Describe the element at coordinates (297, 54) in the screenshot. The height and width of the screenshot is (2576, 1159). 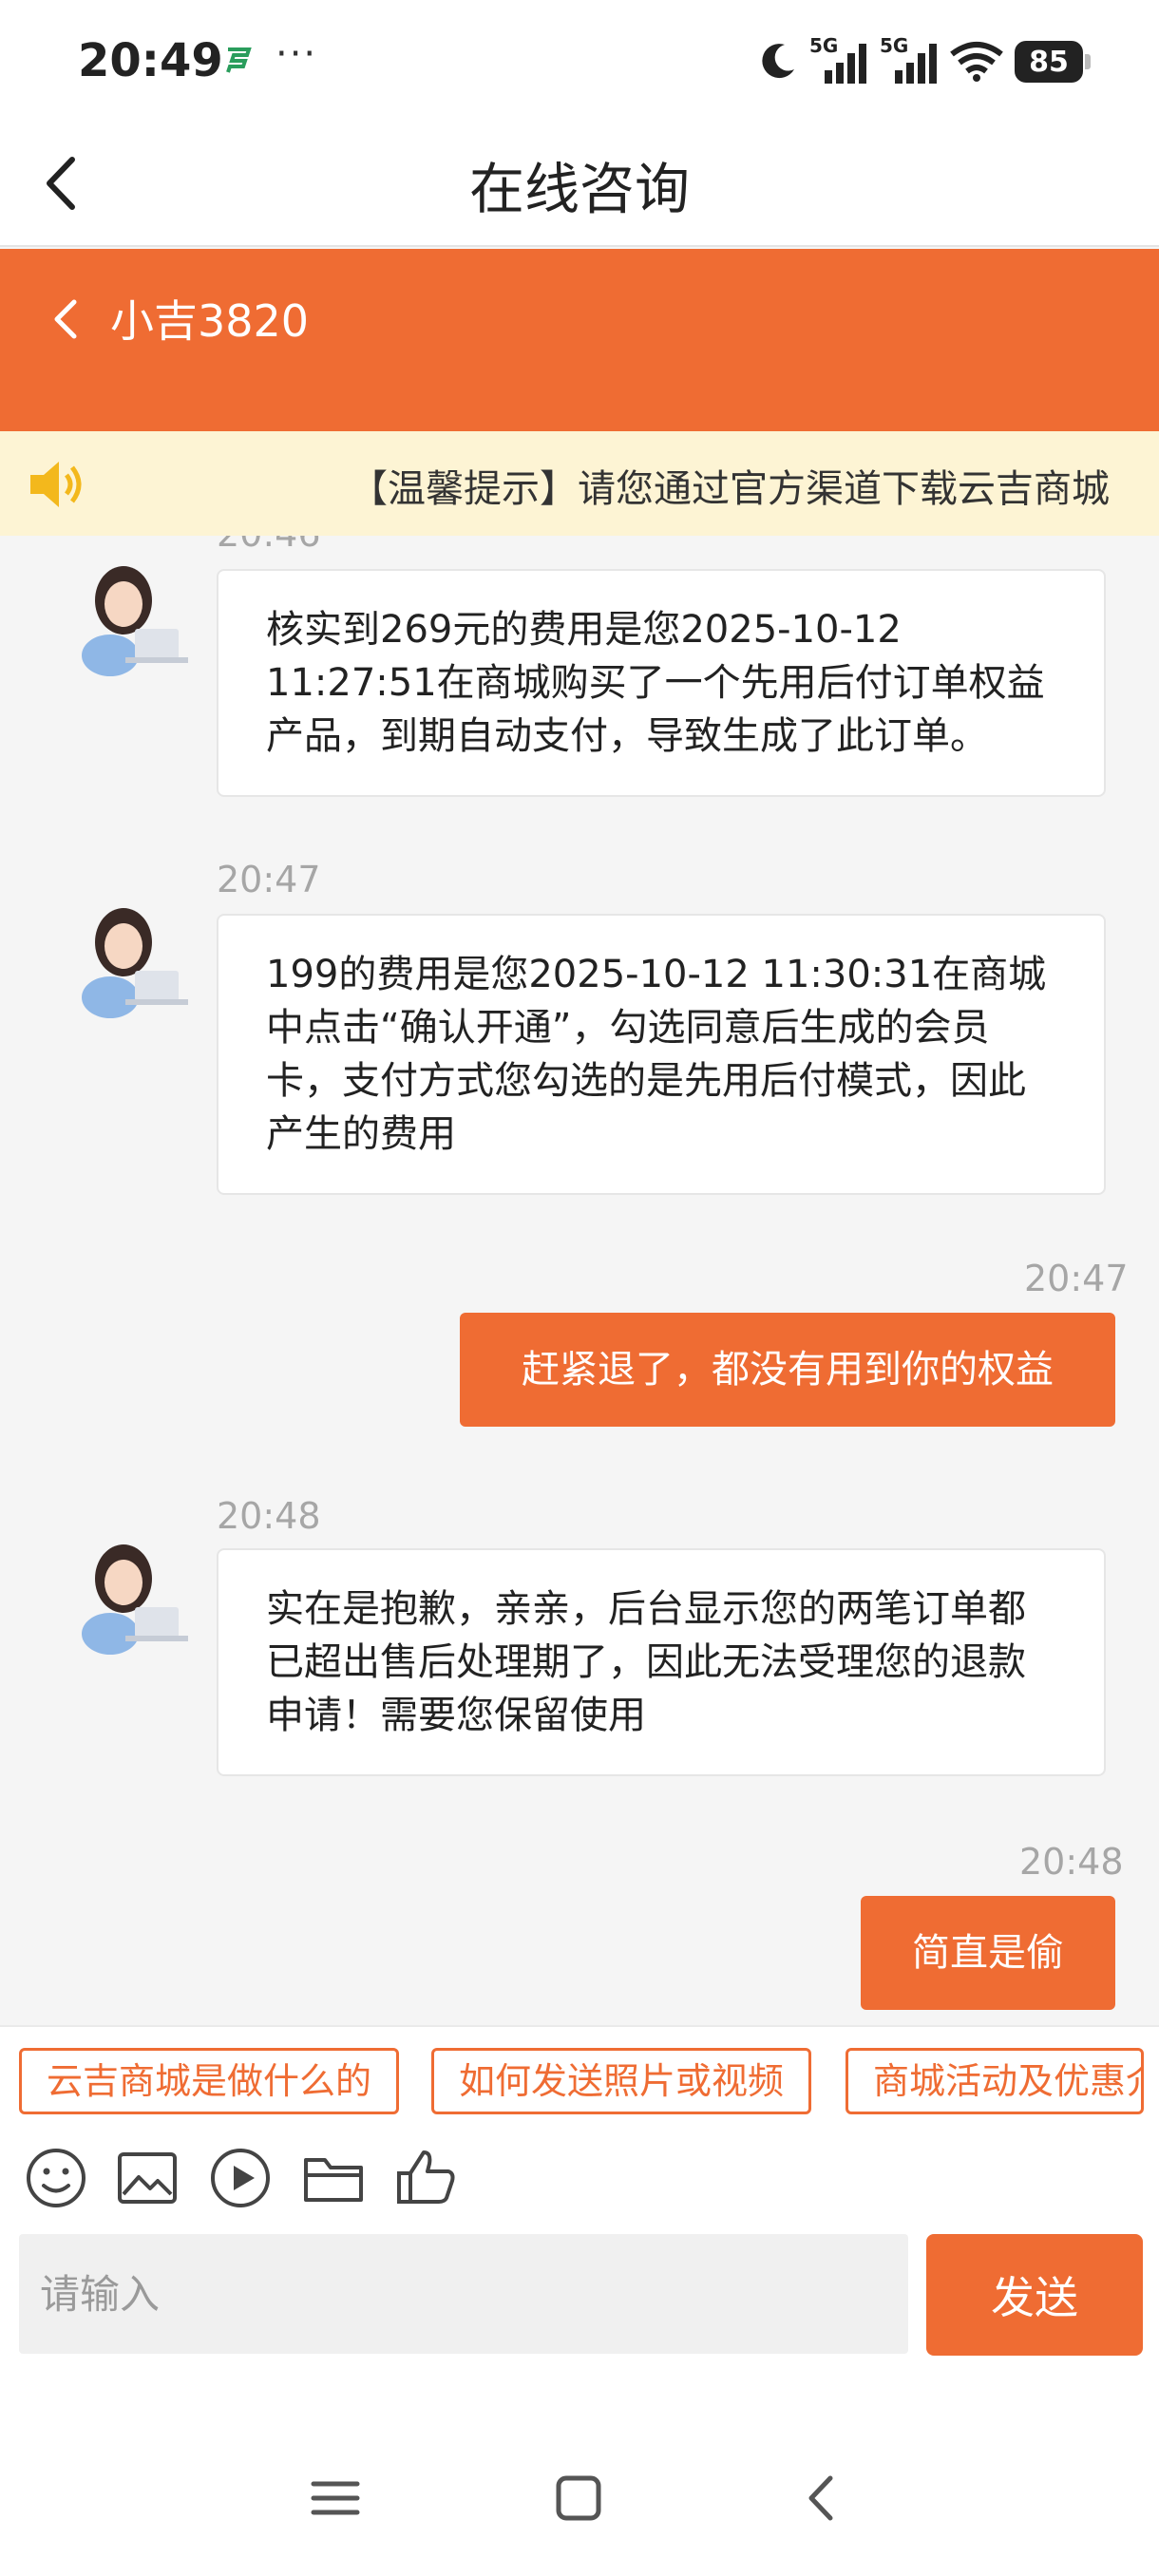
I see `status-more-indicator: ···` at that location.